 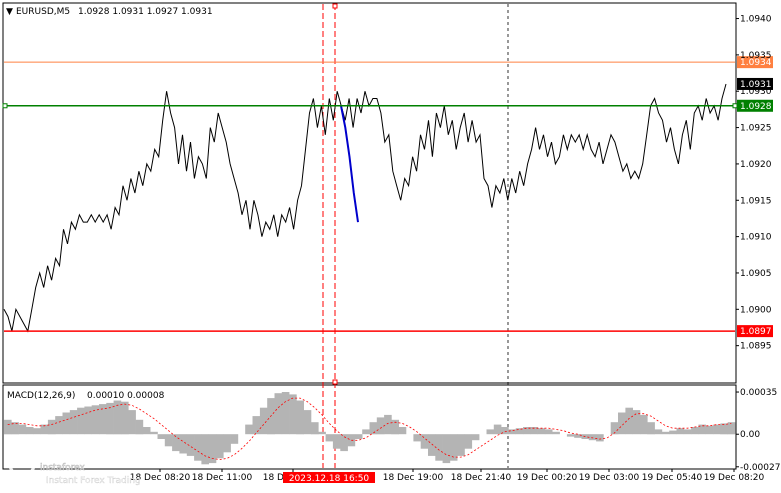 What do you see at coordinates (756, 332) in the screenshot?
I see `level-price-label: 1.0897` at bounding box center [756, 332].